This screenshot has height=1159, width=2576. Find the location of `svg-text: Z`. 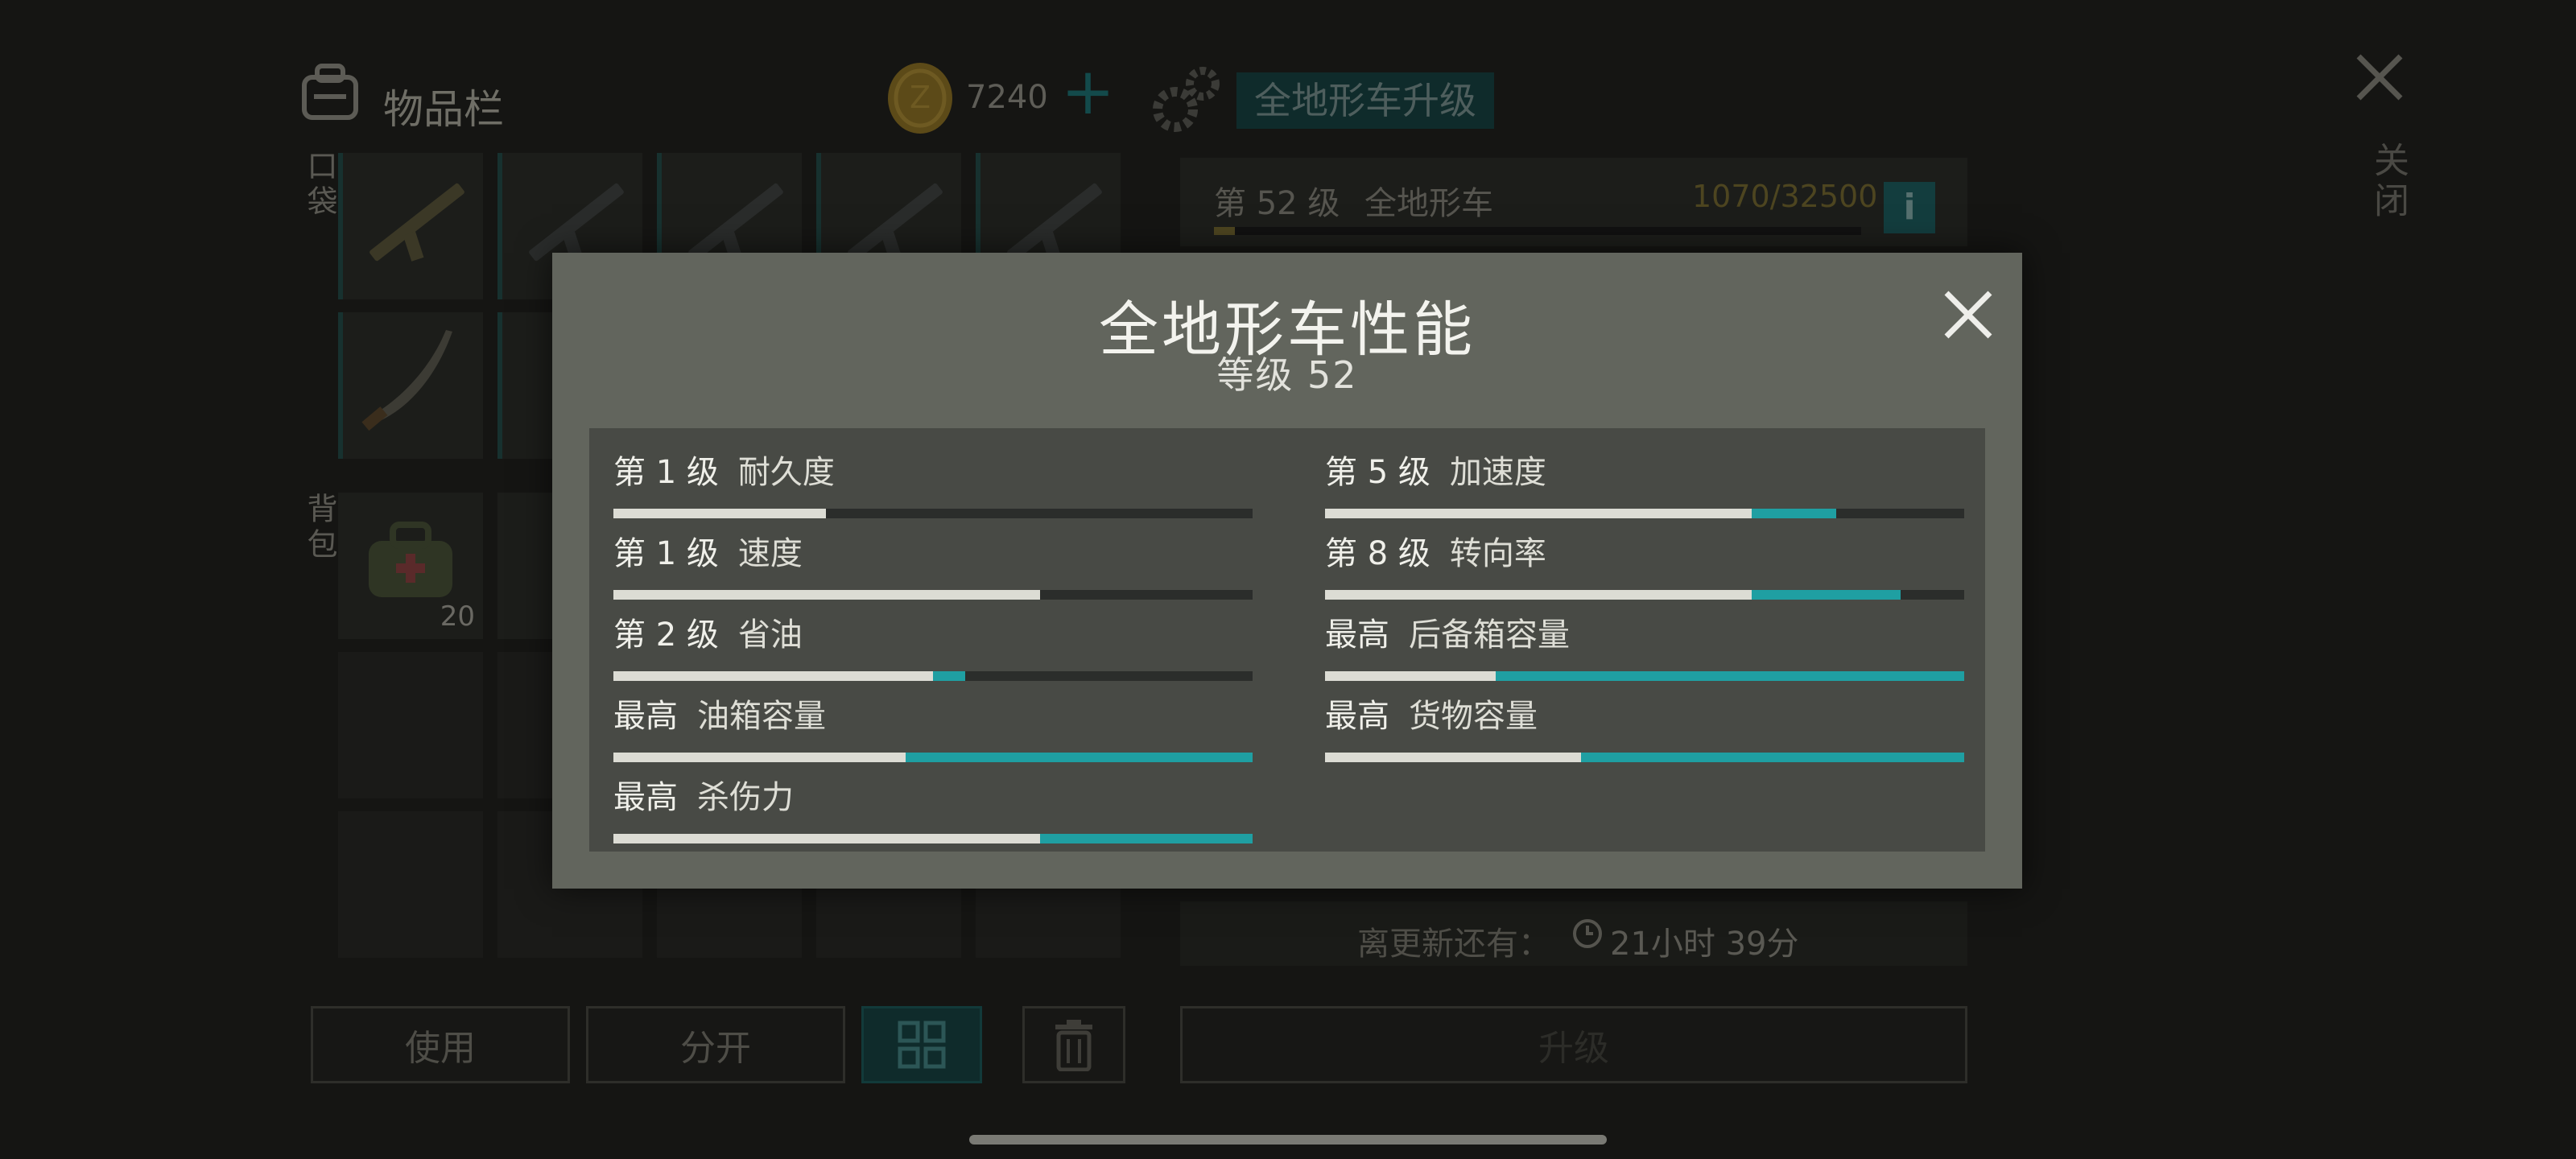

svg-text: Z is located at coordinates (920, 97).